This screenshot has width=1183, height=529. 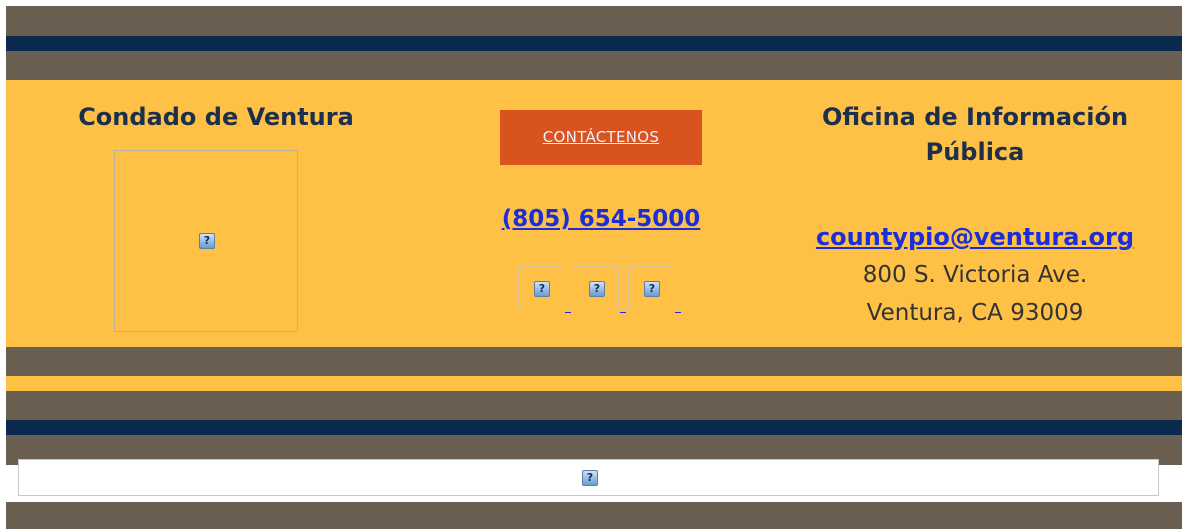 I want to click on social-link-2: ?, so click(x=596, y=289).